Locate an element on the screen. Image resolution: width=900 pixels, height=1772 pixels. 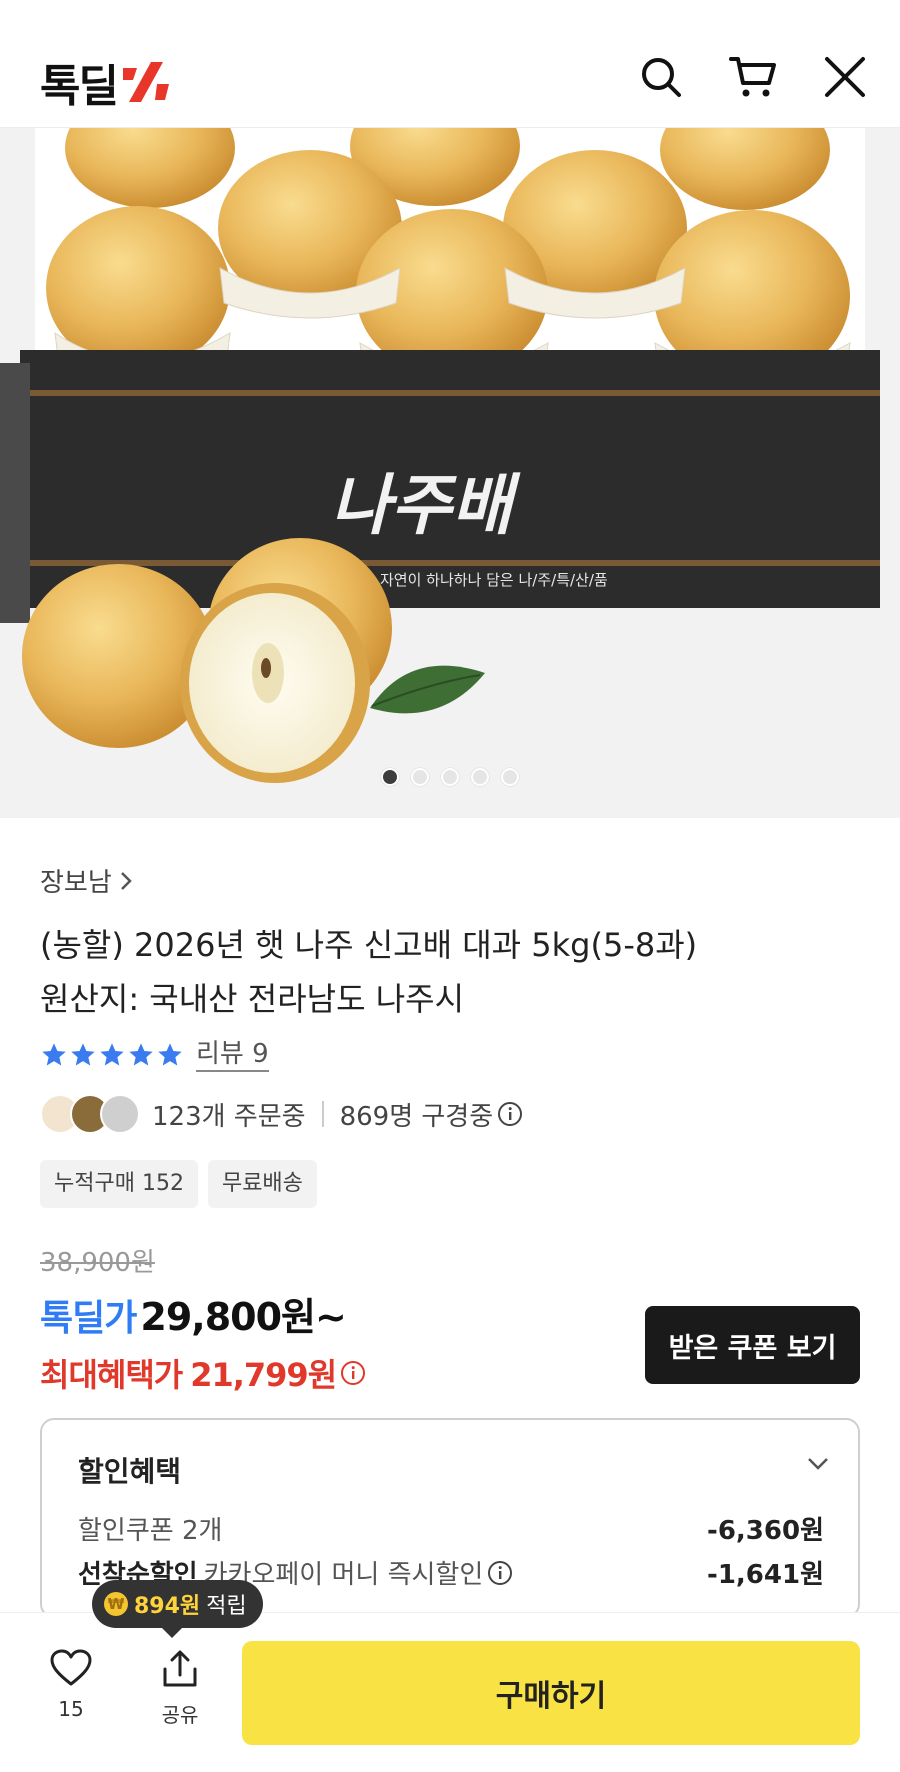
view-coupons-button: 받은 쿠폰 보기 is located at coordinates (752, 1345).